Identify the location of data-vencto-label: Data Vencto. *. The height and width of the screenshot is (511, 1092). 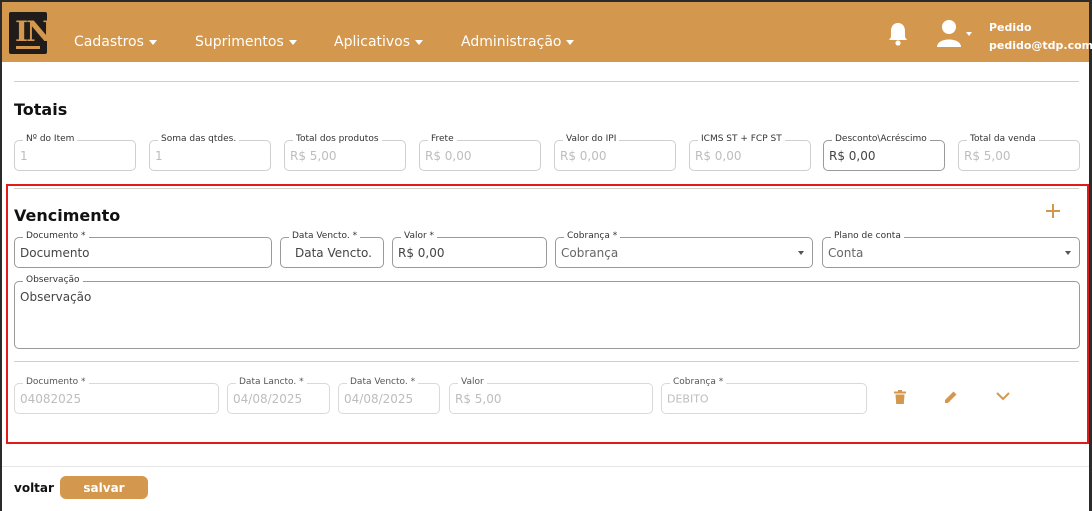
(325, 236).